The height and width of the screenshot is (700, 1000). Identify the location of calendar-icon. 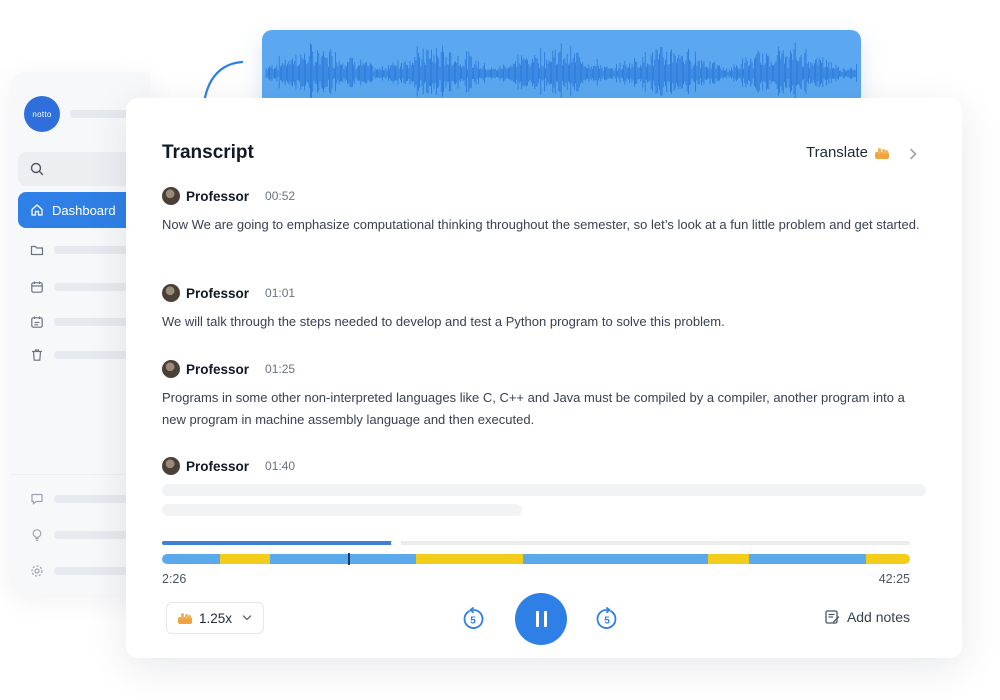
(37, 287).